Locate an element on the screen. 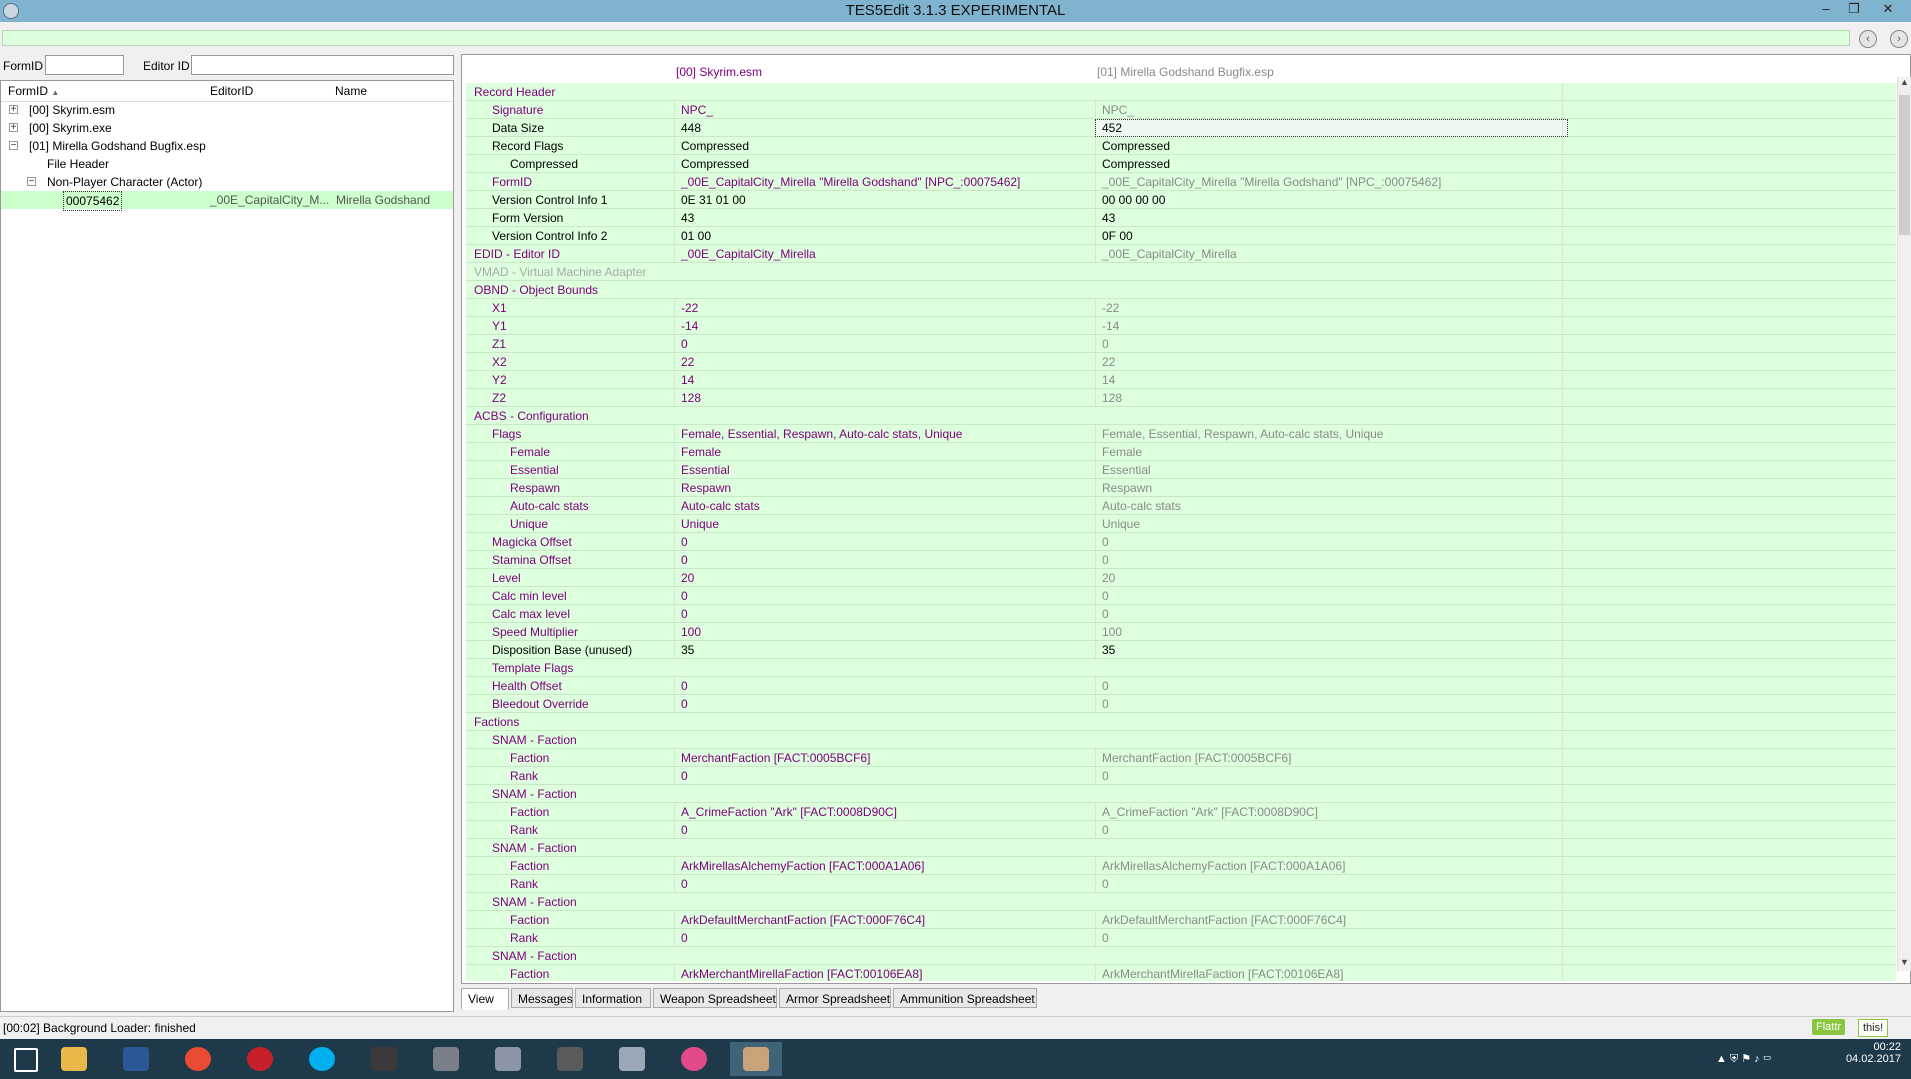 The width and height of the screenshot is (1911, 1079). word-taskbar-button is located at coordinates (136, 1059).